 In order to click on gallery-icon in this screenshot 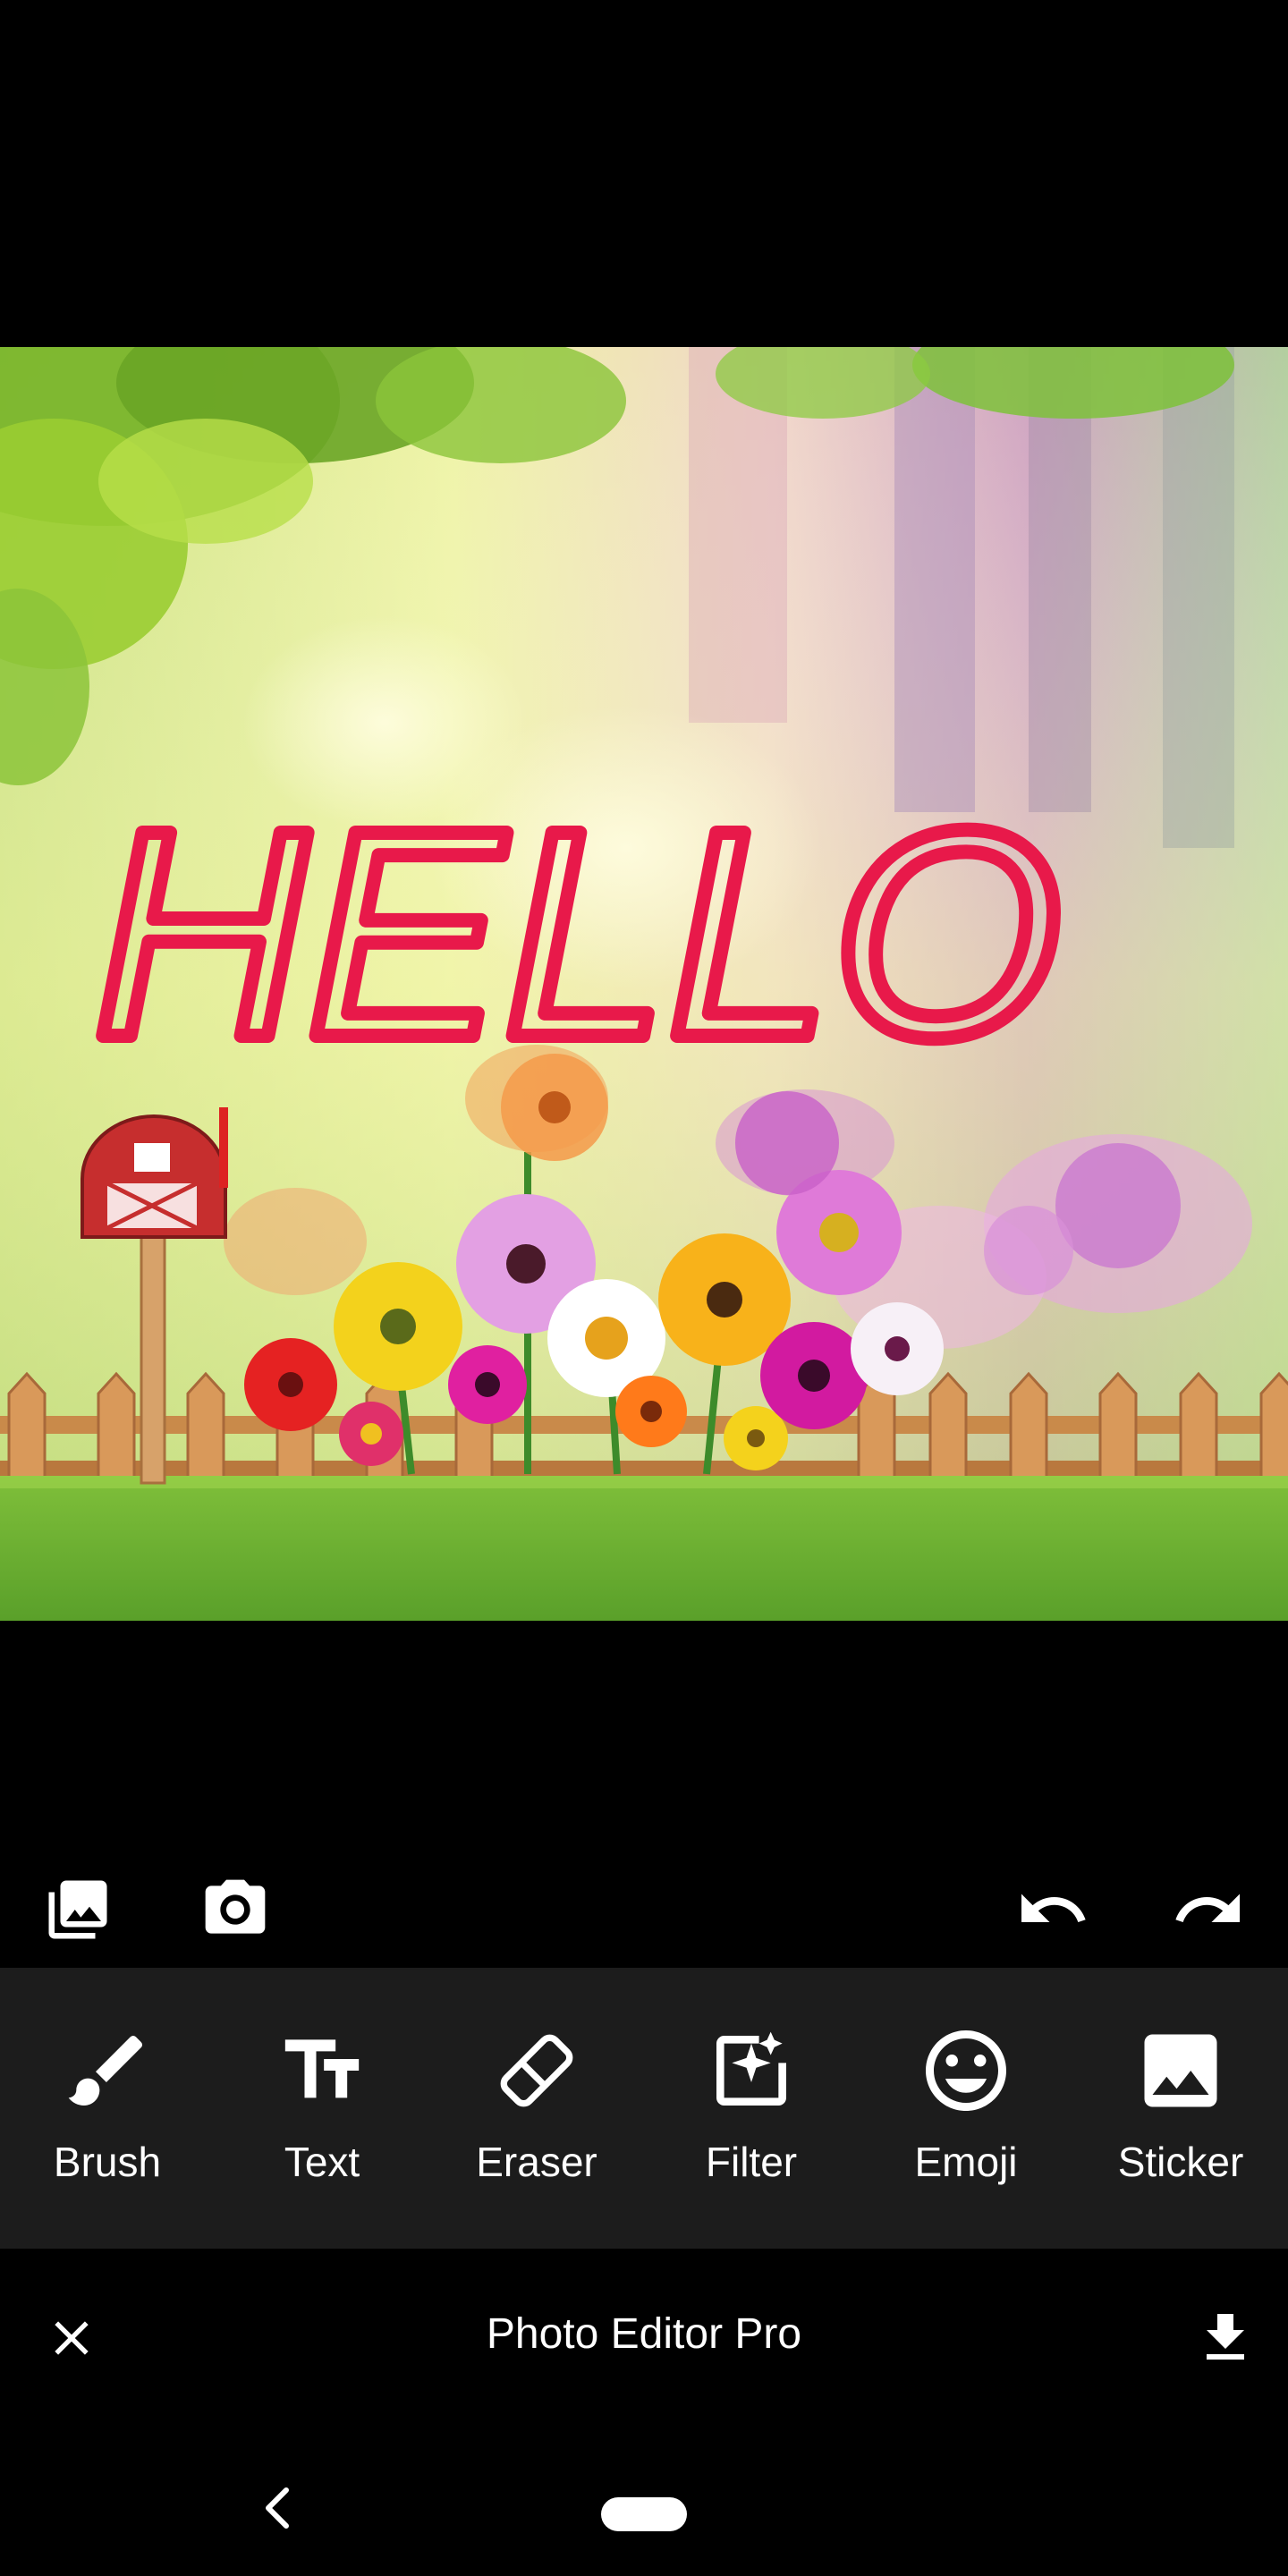, I will do `click(78, 1909)`.